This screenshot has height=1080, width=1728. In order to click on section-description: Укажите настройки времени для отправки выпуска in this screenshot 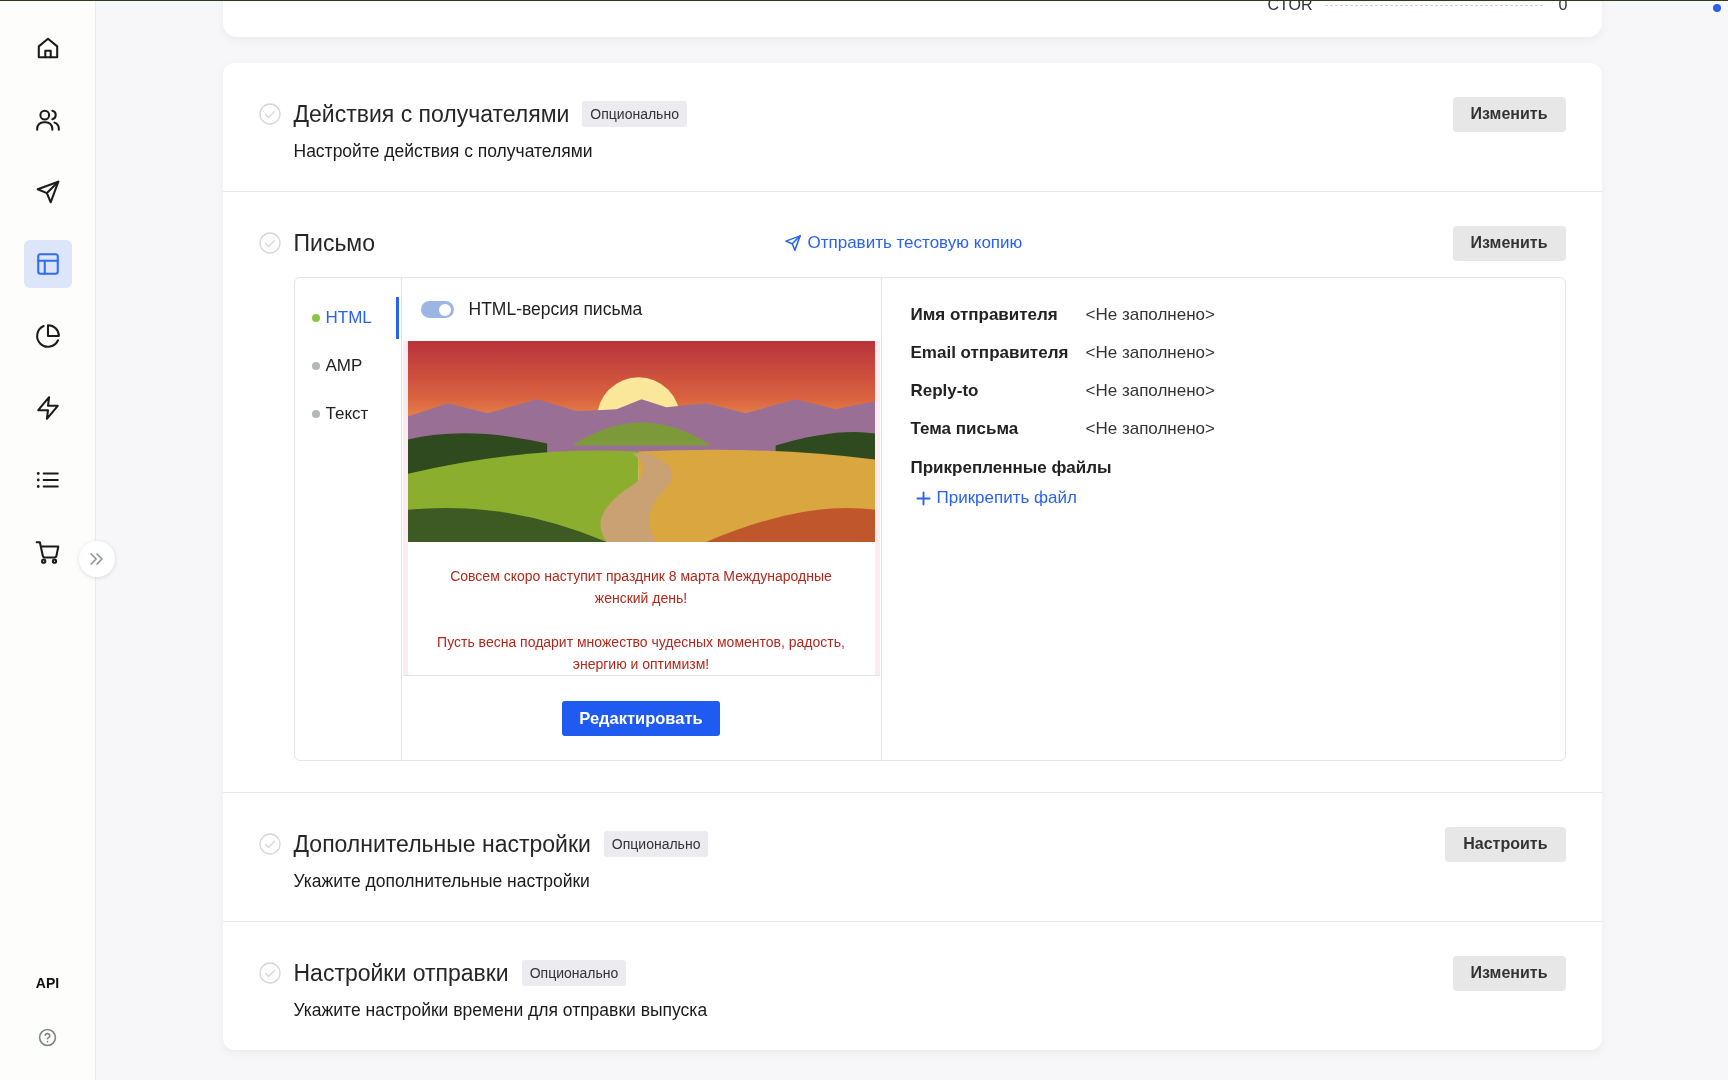, I will do `click(500, 1010)`.